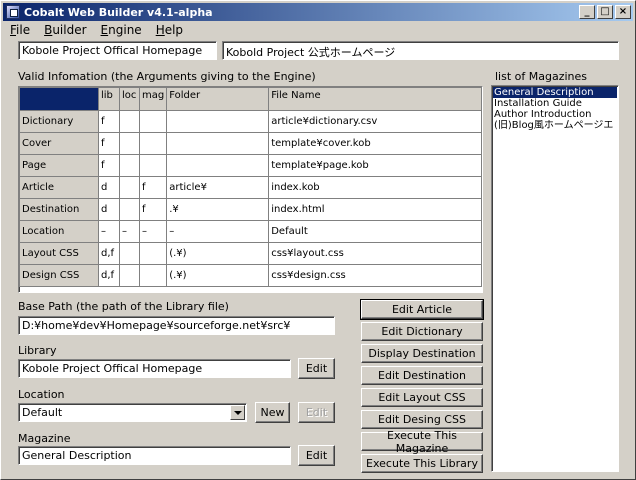 This screenshot has height=480, width=636. What do you see at coordinates (422, 463) in the screenshot?
I see `execute-library-button: Execute This Library` at bounding box center [422, 463].